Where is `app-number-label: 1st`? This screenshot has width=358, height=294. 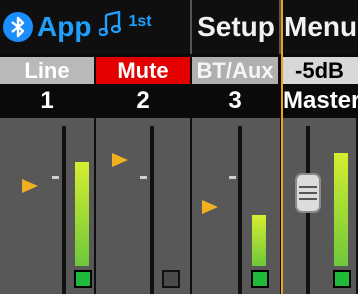
app-number-label: 1st is located at coordinates (139, 26).